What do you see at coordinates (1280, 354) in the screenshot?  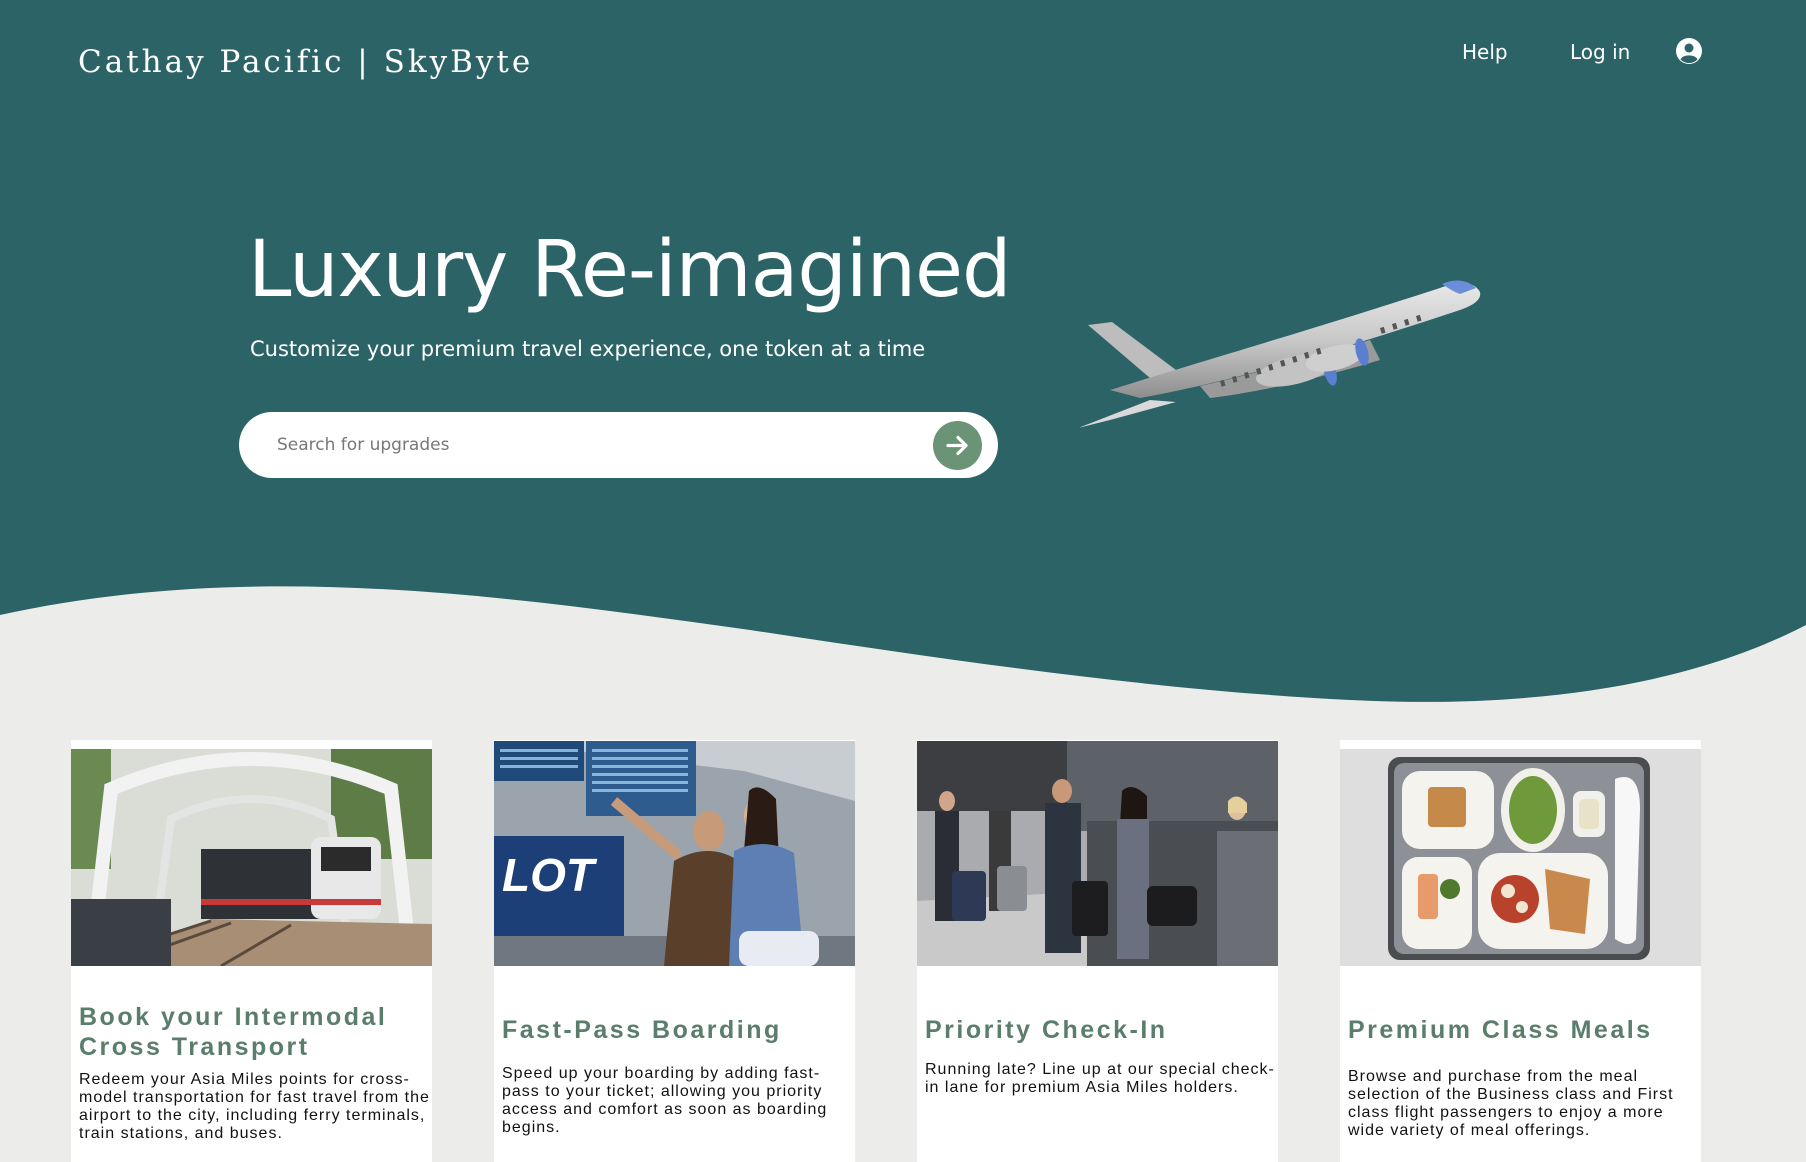 I see `airplane-illustration` at bounding box center [1280, 354].